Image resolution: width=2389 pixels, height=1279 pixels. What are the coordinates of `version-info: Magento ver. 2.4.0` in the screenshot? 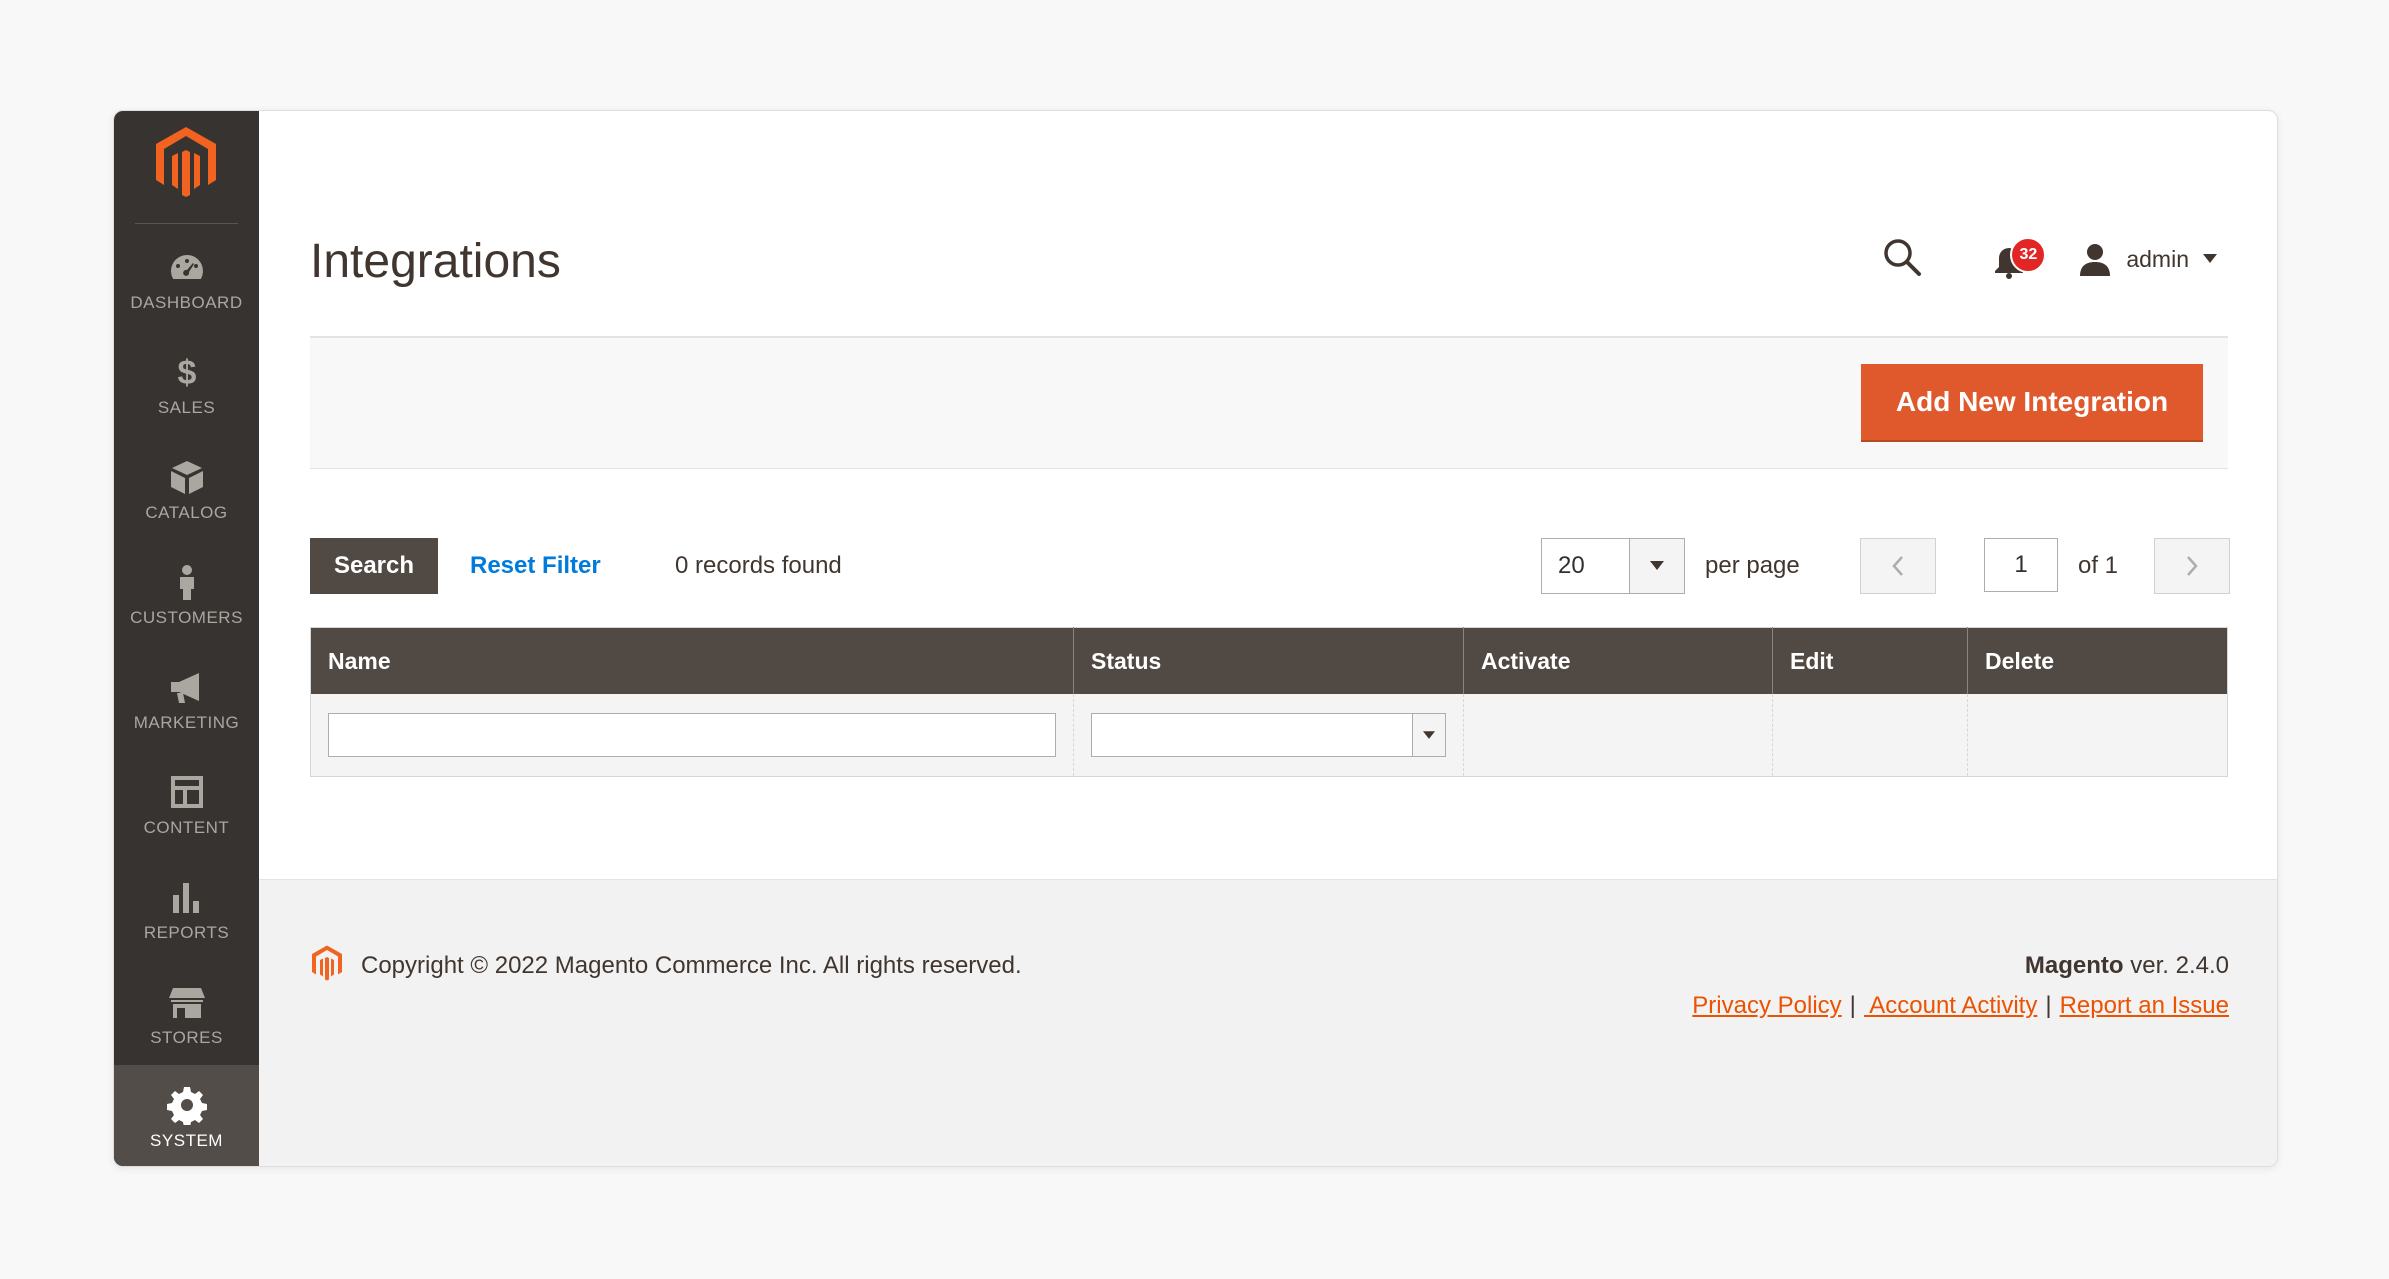 It's located at (2127, 966).